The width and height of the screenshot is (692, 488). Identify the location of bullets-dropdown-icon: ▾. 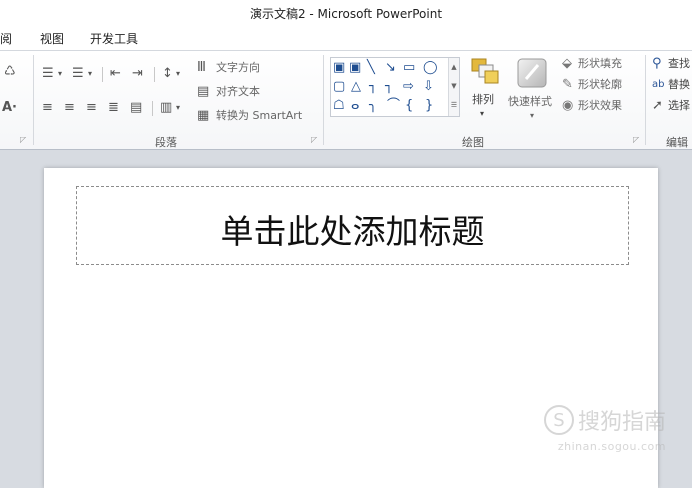
(60, 74).